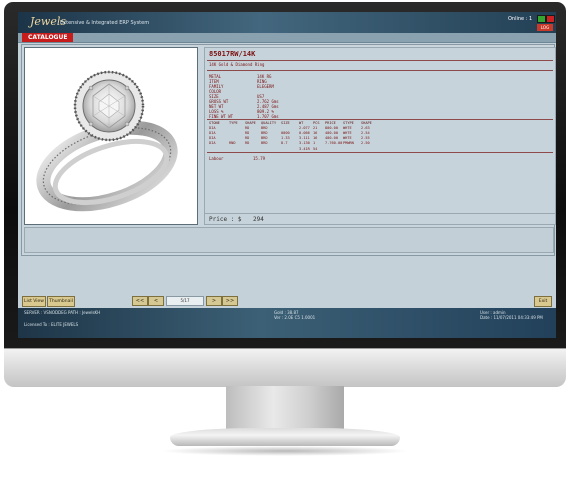 The width and height of the screenshot is (570, 478). Describe the element at coordinates (289, 240) in the screenshot. I see `lower-panel` at that location.